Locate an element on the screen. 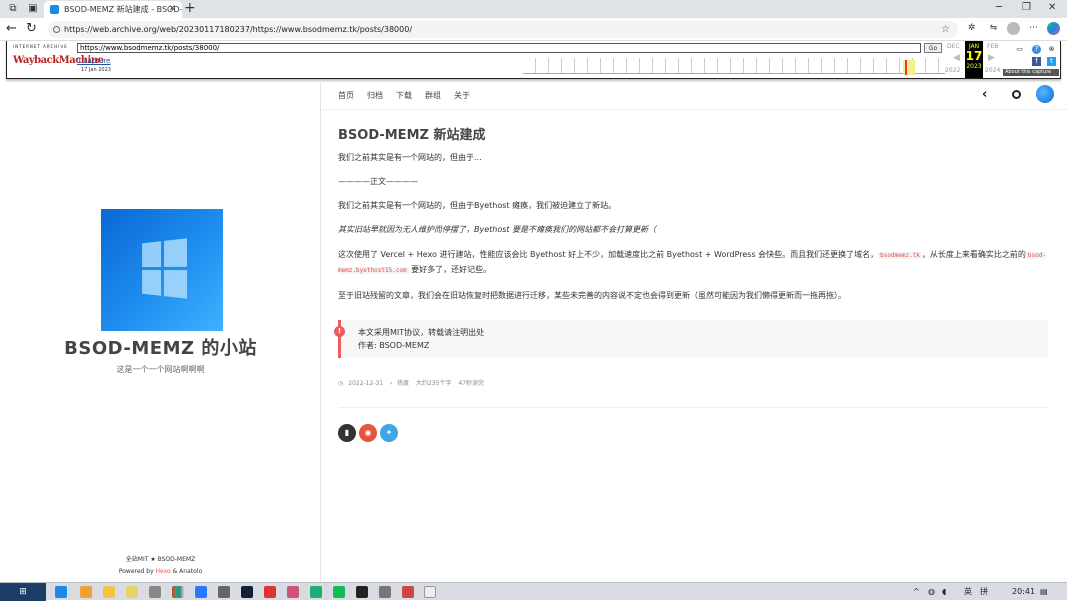  next-year: 2024 is located at coordinates (992, 70).